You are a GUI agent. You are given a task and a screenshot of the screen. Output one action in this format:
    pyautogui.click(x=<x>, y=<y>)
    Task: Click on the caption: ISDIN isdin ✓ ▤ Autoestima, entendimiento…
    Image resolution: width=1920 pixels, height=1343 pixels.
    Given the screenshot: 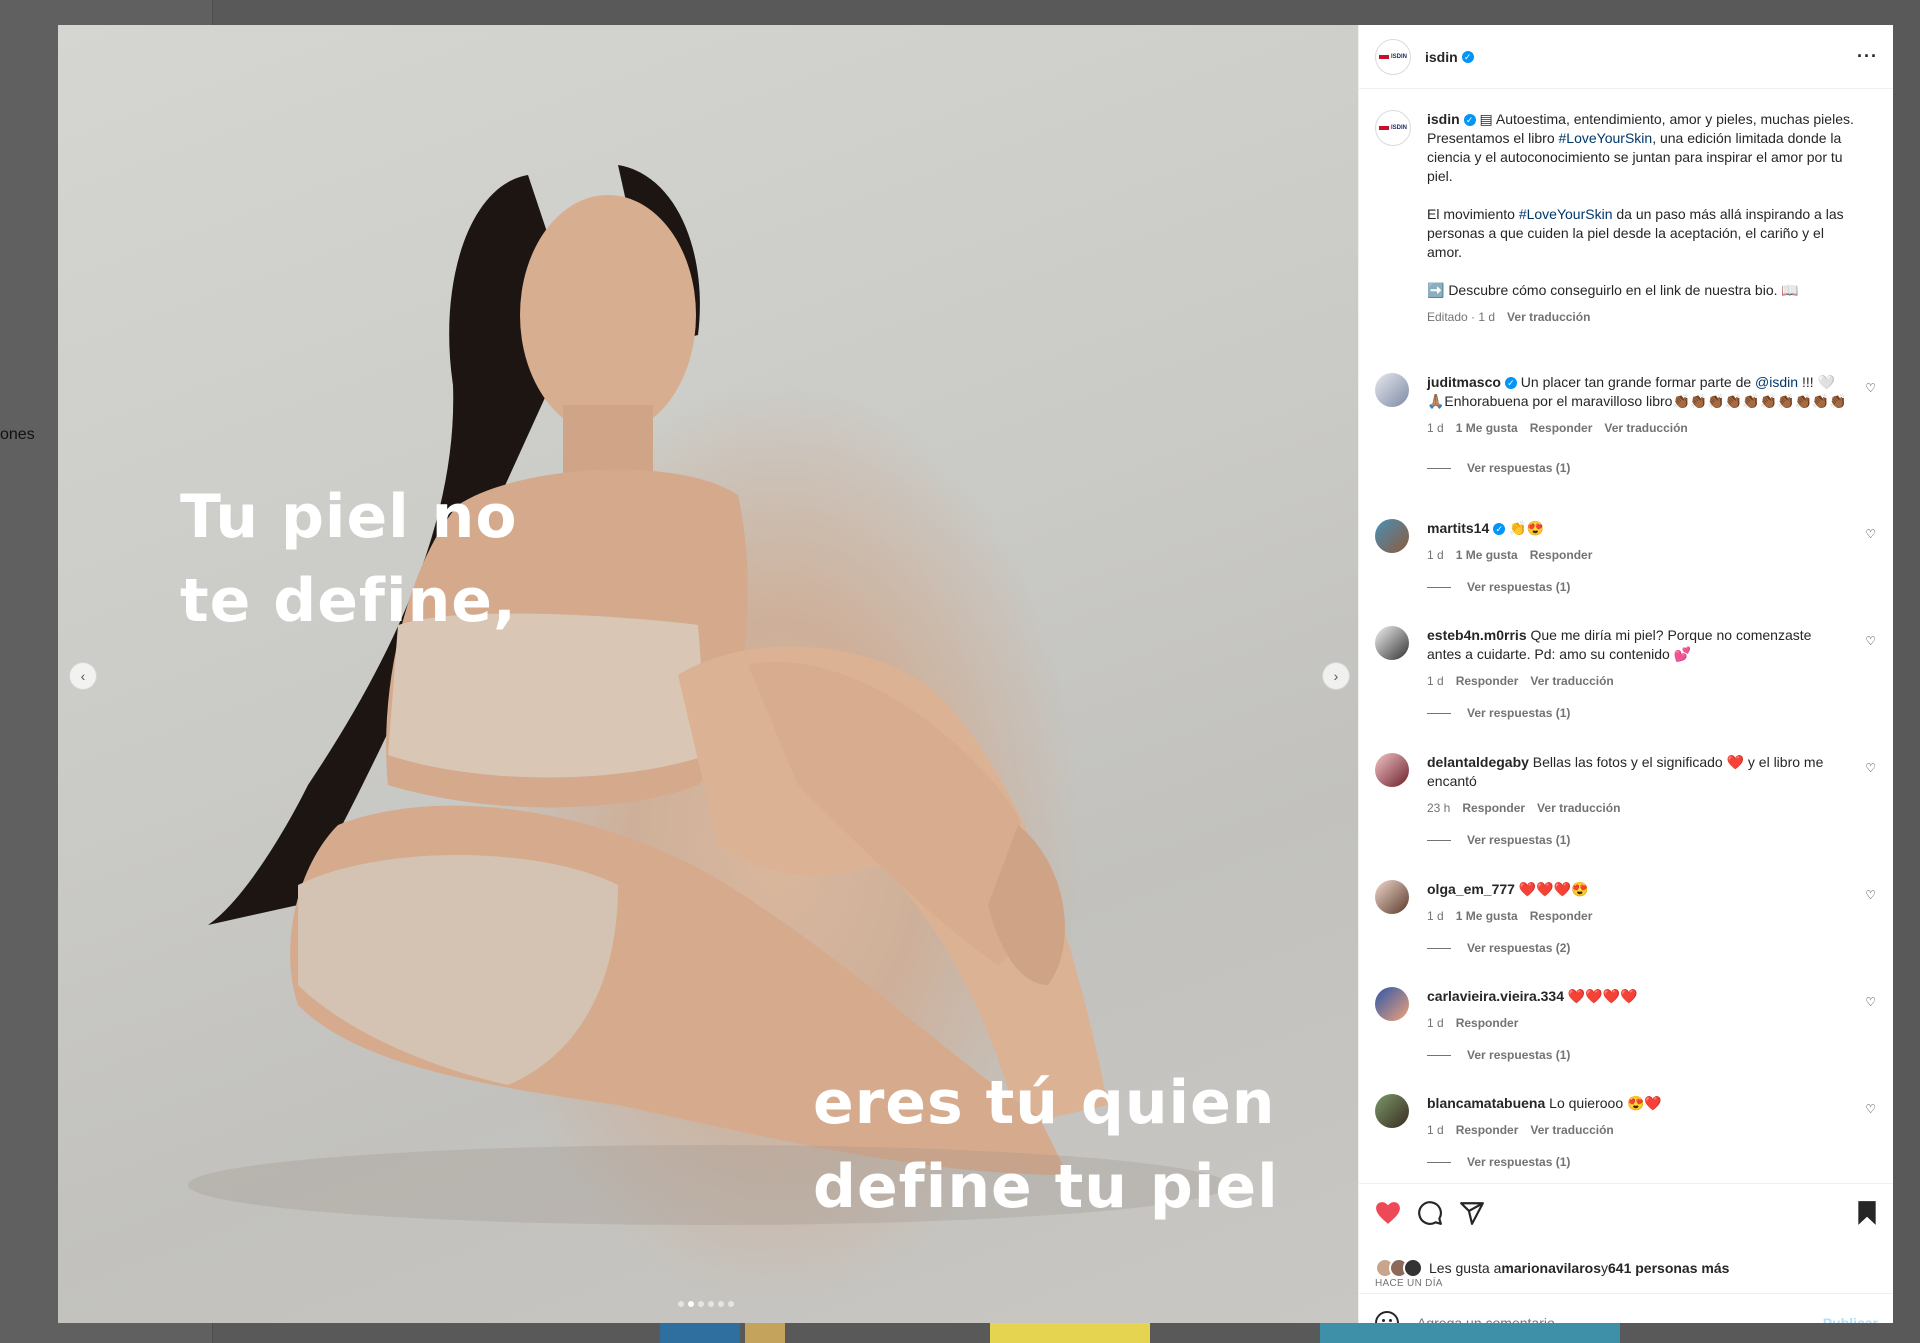 What is the action you would take?
    pyautogui.click(x=1627, y=225)
    